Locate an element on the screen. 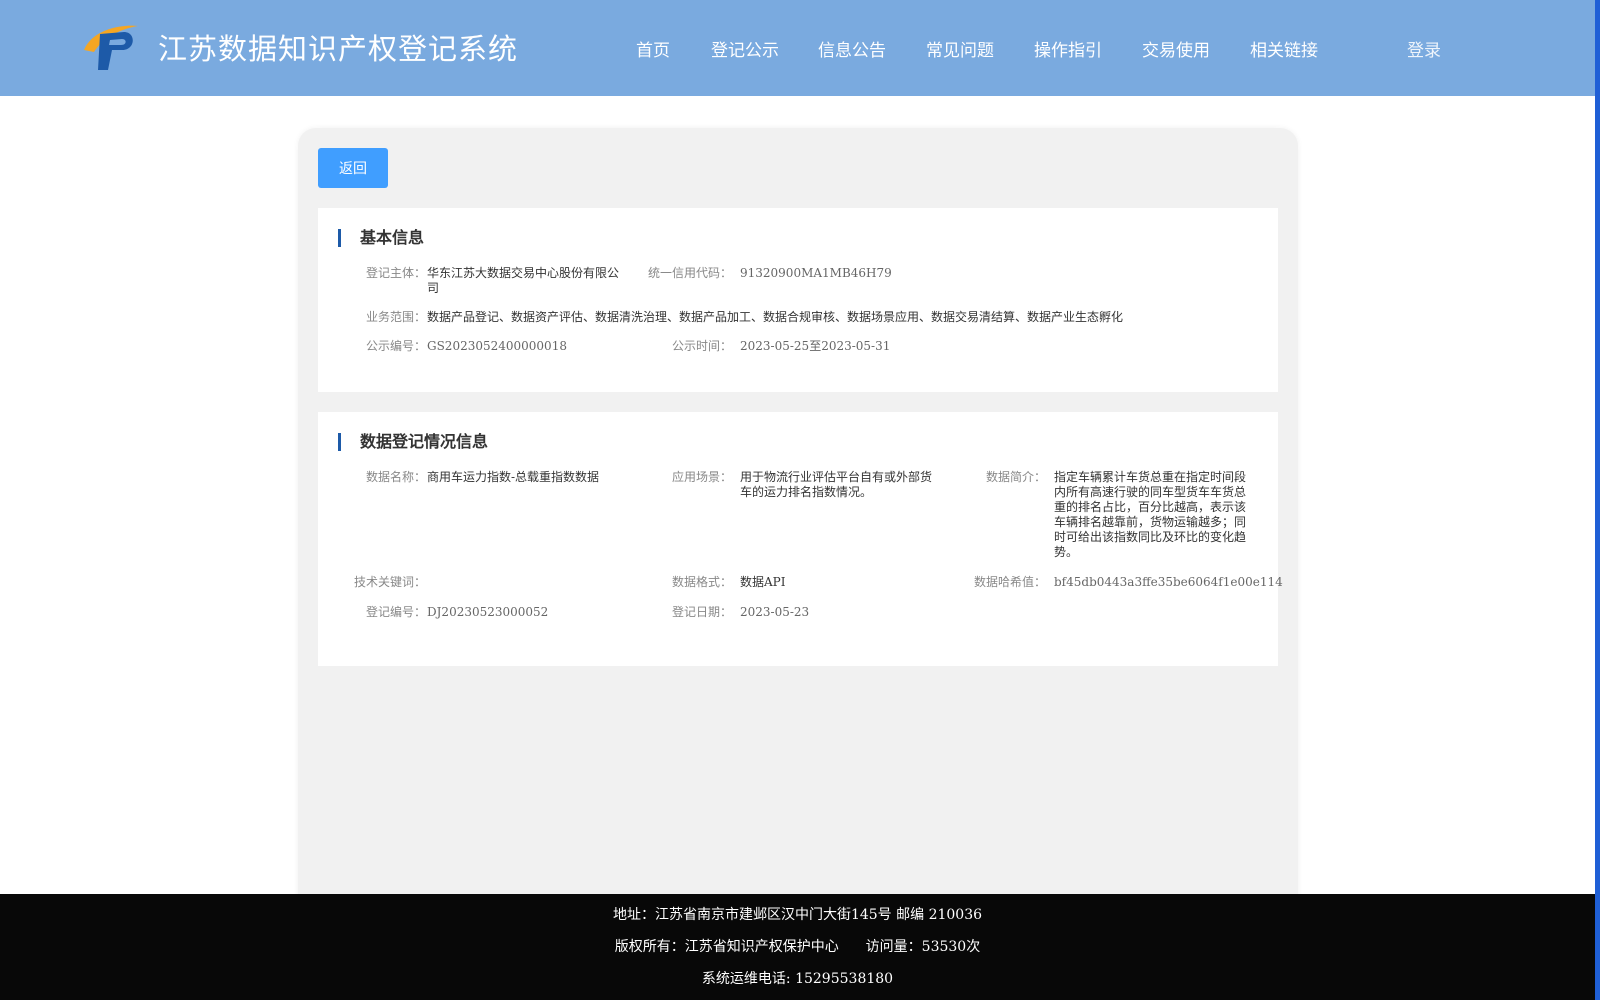 Image resolution: width=1600 pixels, height=1000 pixels. data-intro-label: 数据简介： is located at coordinates (1015, 477).